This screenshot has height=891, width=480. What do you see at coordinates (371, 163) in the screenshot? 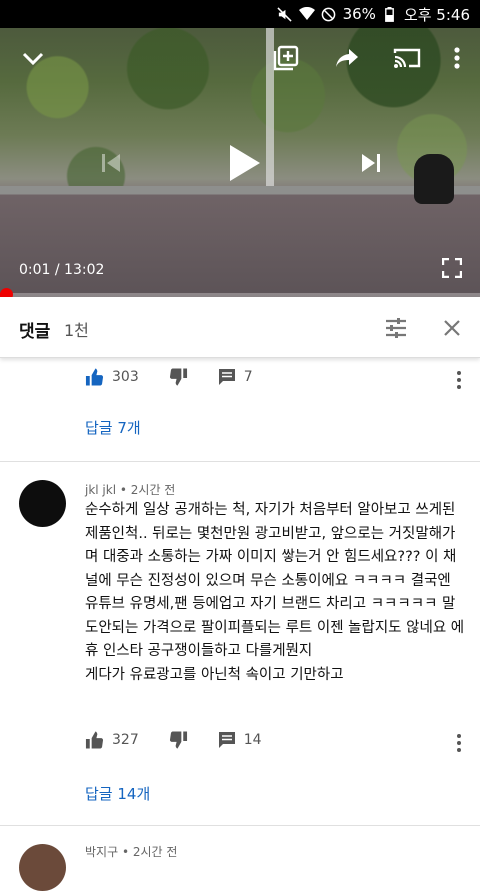
I see `next-icon` at bounding box center [371, 163].